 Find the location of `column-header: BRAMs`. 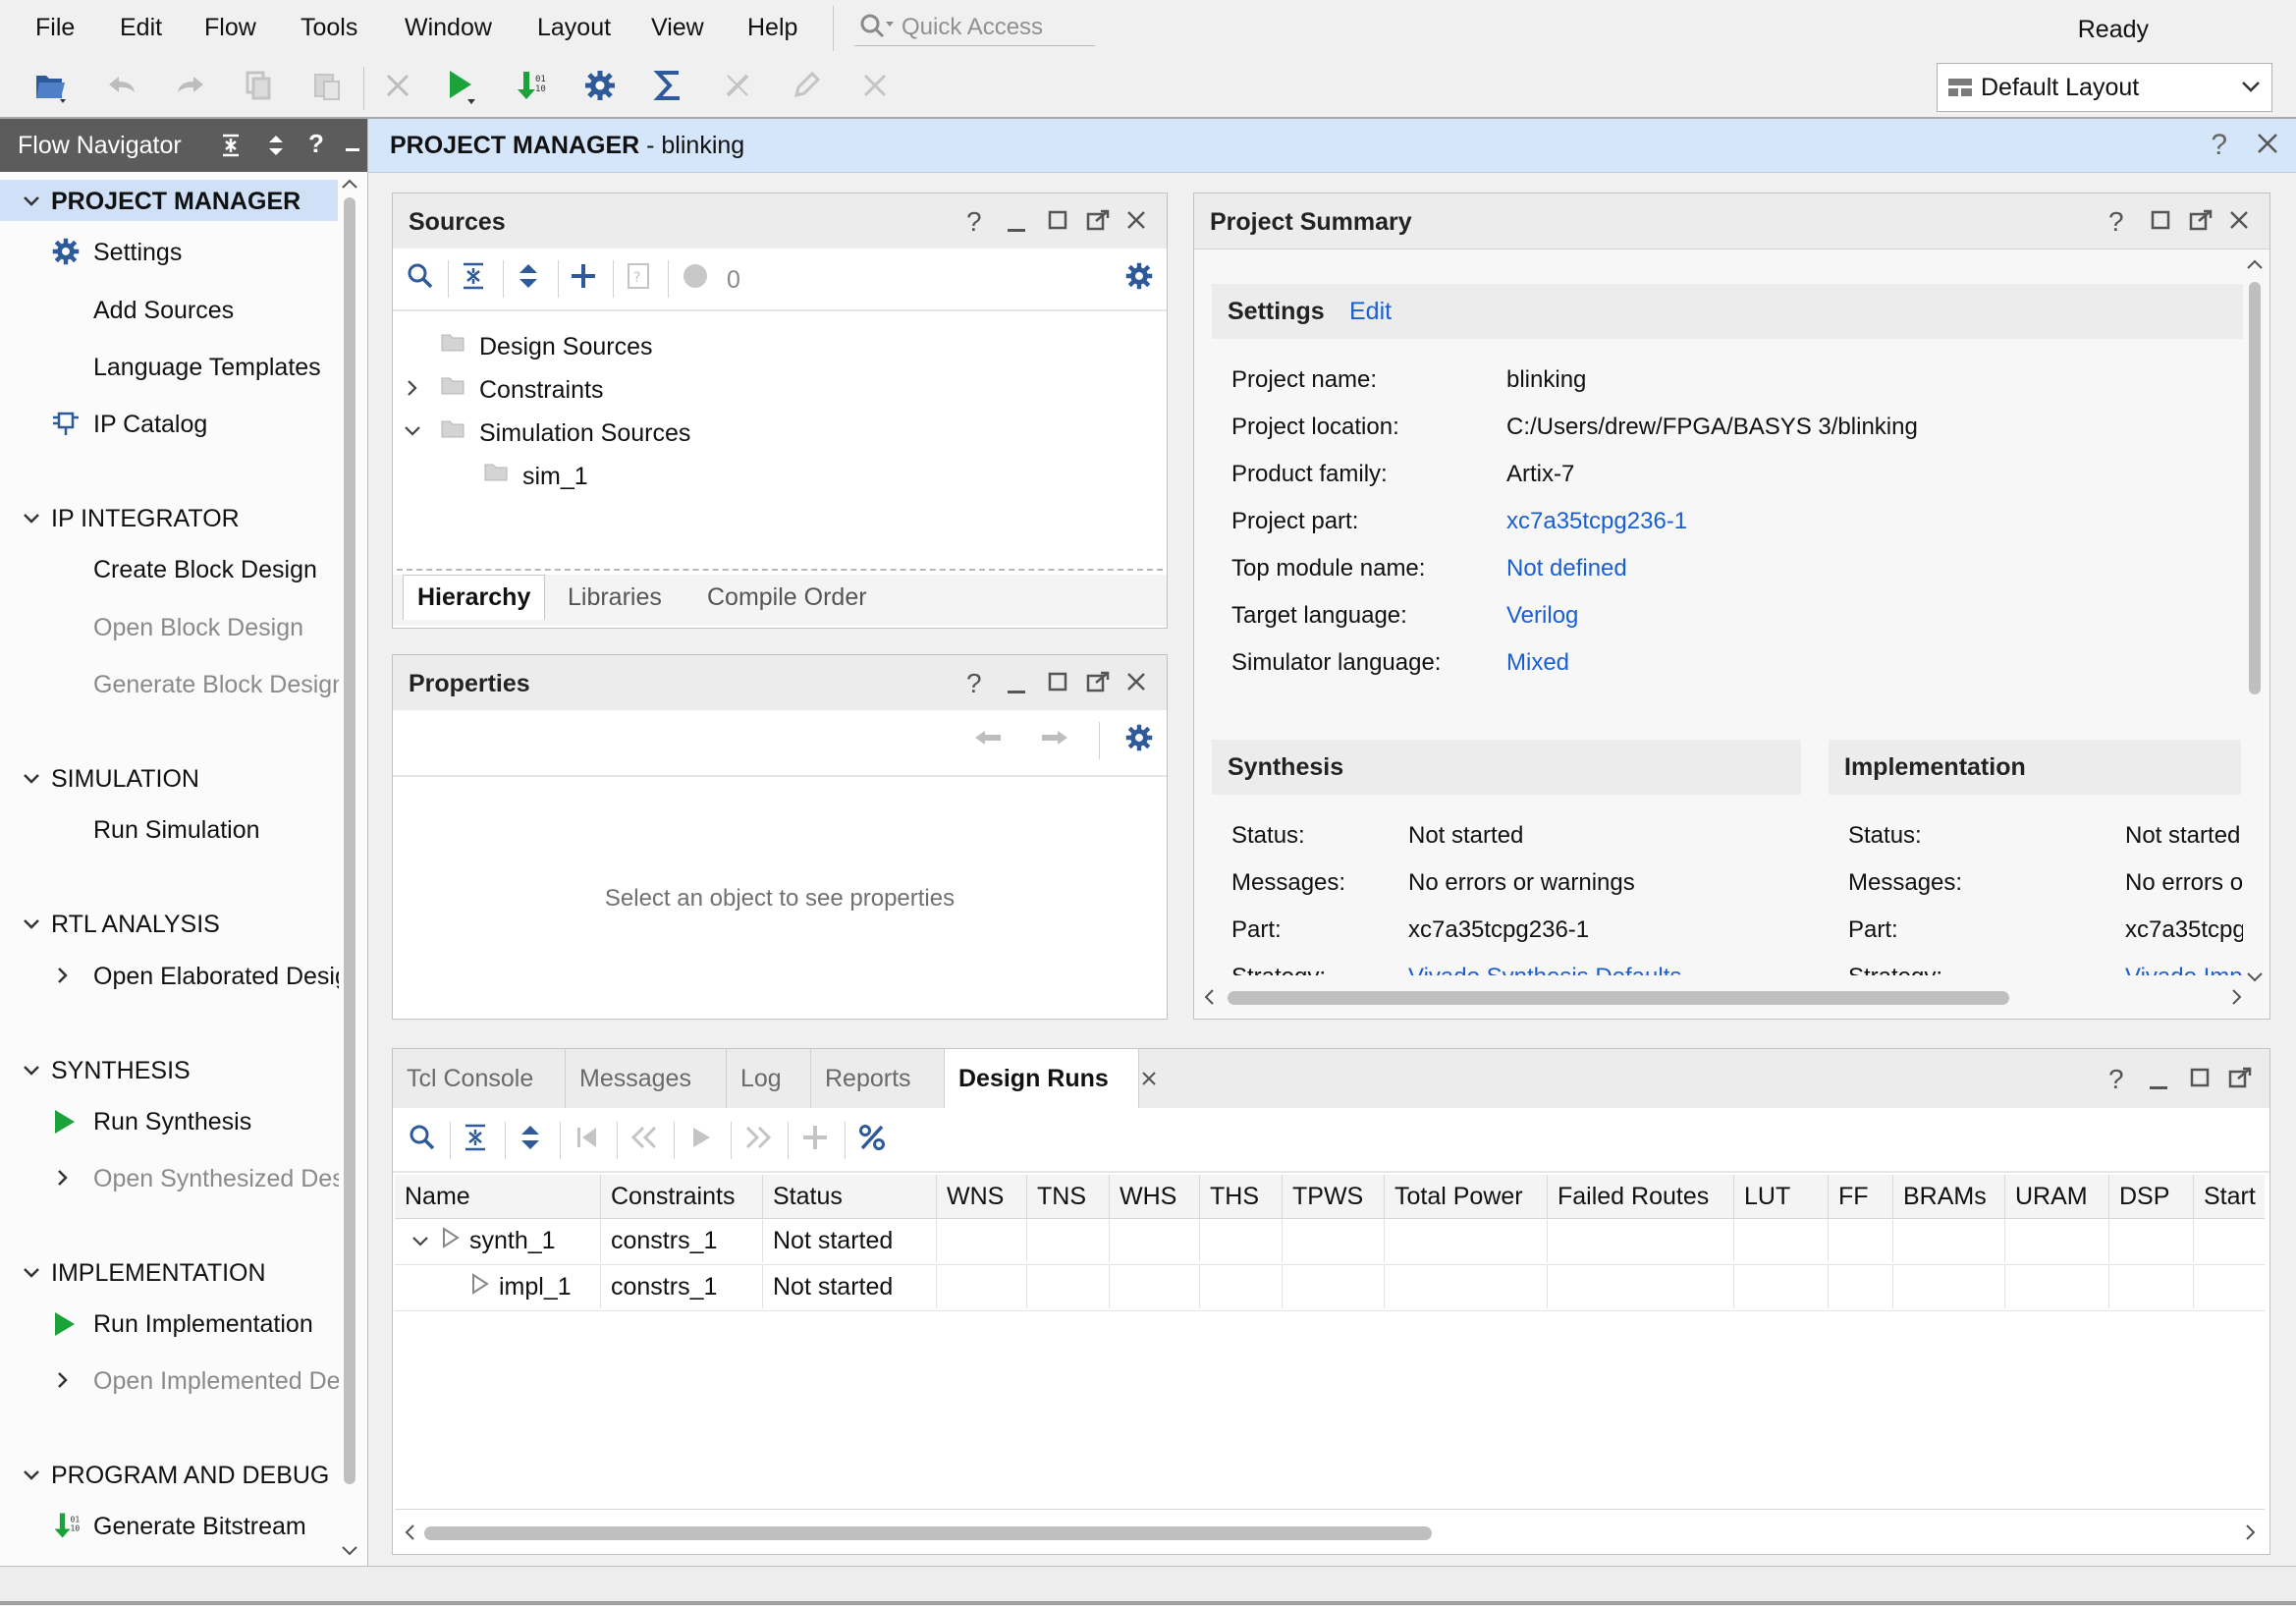

column-header: BRAMs is located at coordinates (1949, 1196).